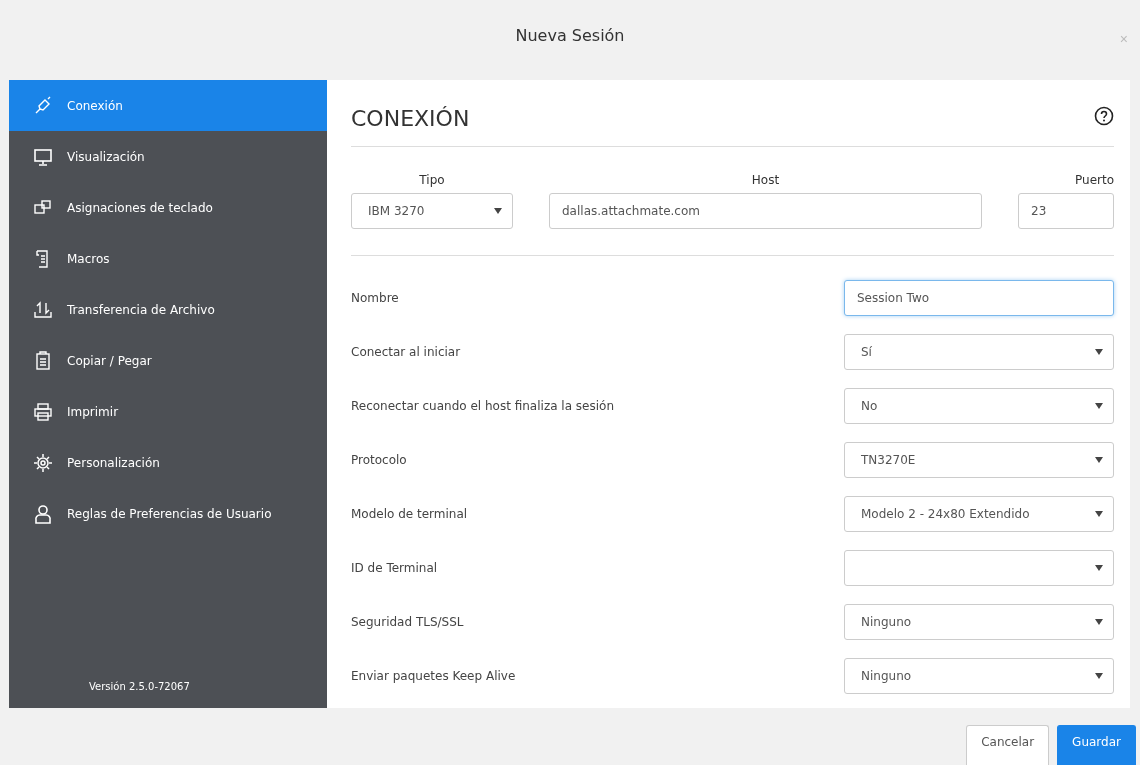 The image size is (1140, 765). Describe the element at coordinates (394, 568) in the screenshot. I see `setting-label: ID de Terminal` at that location.